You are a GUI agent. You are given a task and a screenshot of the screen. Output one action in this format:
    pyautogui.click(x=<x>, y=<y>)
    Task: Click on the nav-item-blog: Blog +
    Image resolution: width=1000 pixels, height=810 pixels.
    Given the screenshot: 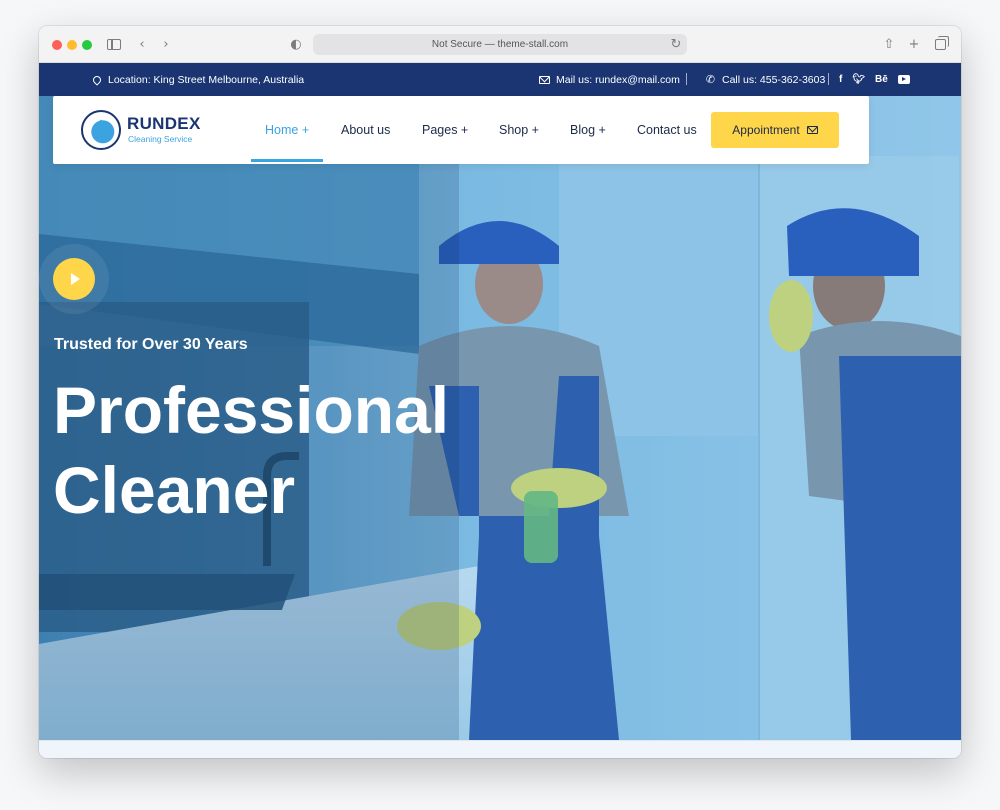 What is the action you would take?
    pyautogui.click(x=588, y=130)
    